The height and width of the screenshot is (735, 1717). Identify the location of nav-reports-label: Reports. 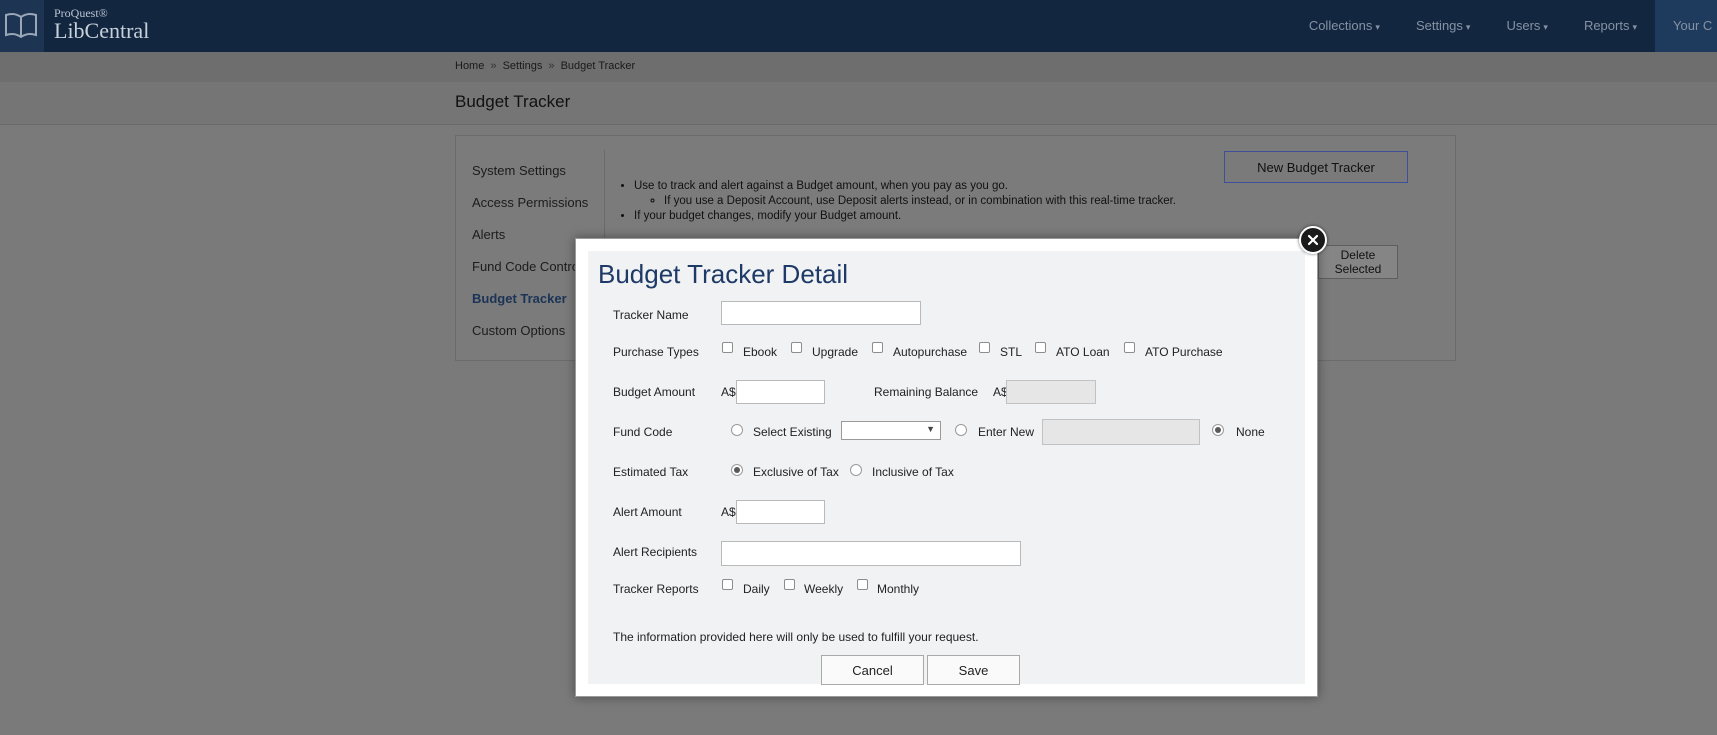
(1606, 25).